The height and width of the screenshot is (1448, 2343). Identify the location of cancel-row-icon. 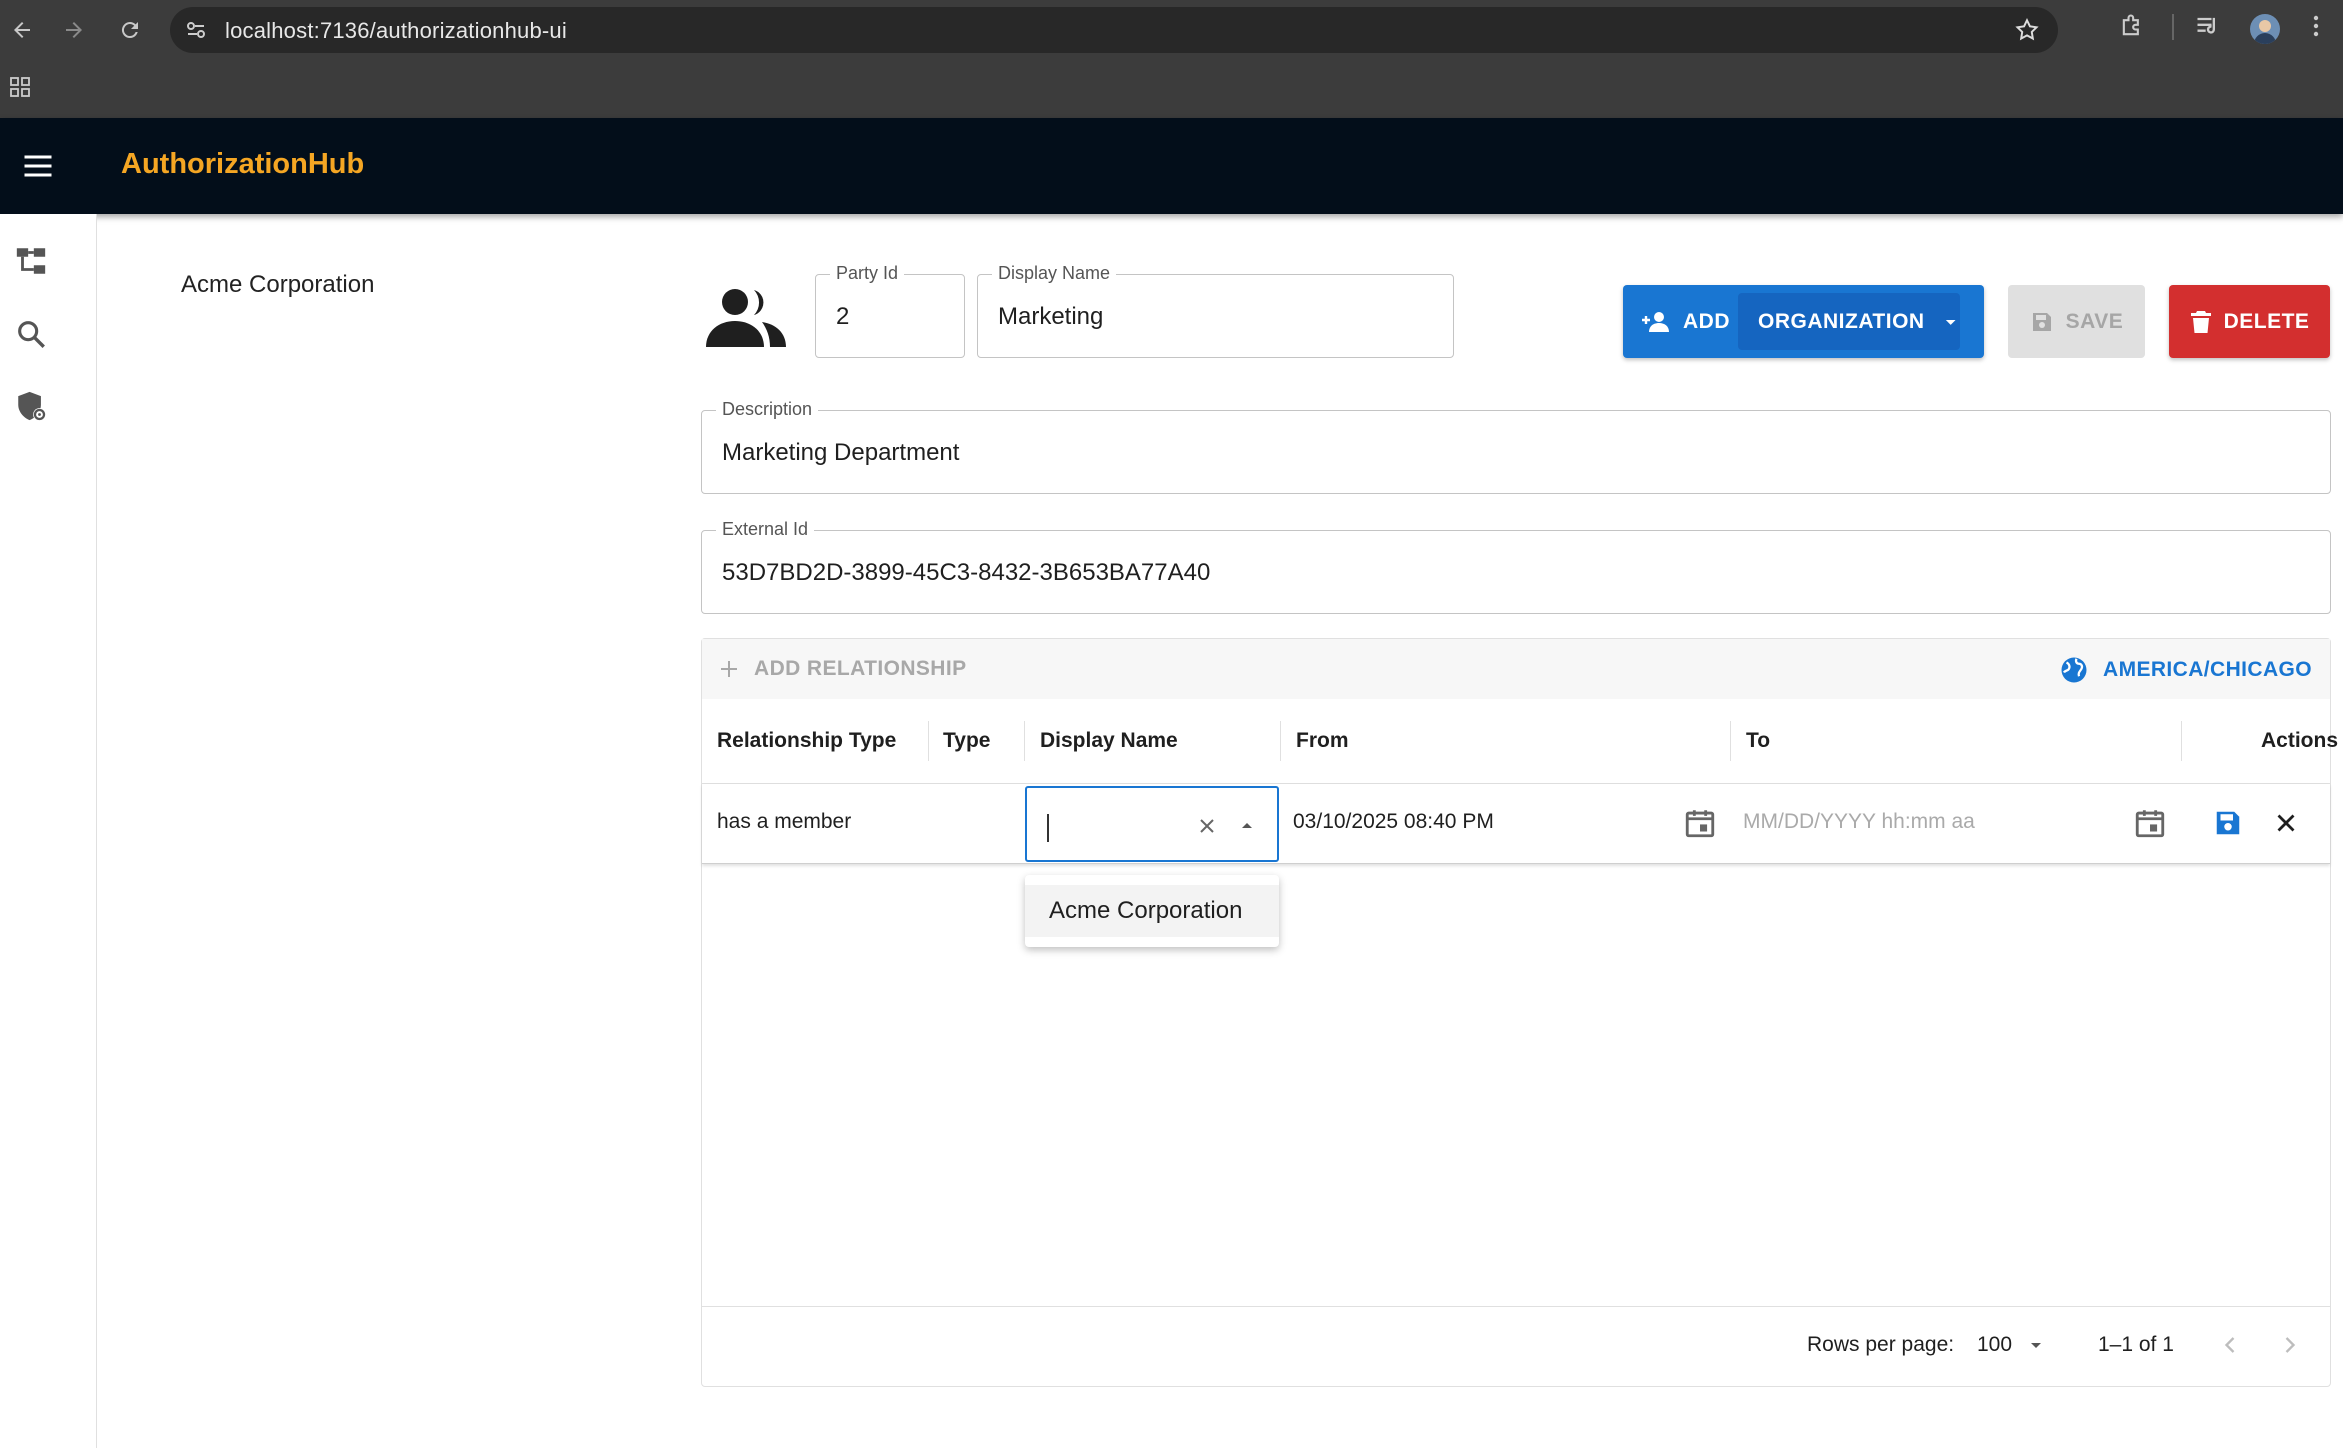
(2286, 825).